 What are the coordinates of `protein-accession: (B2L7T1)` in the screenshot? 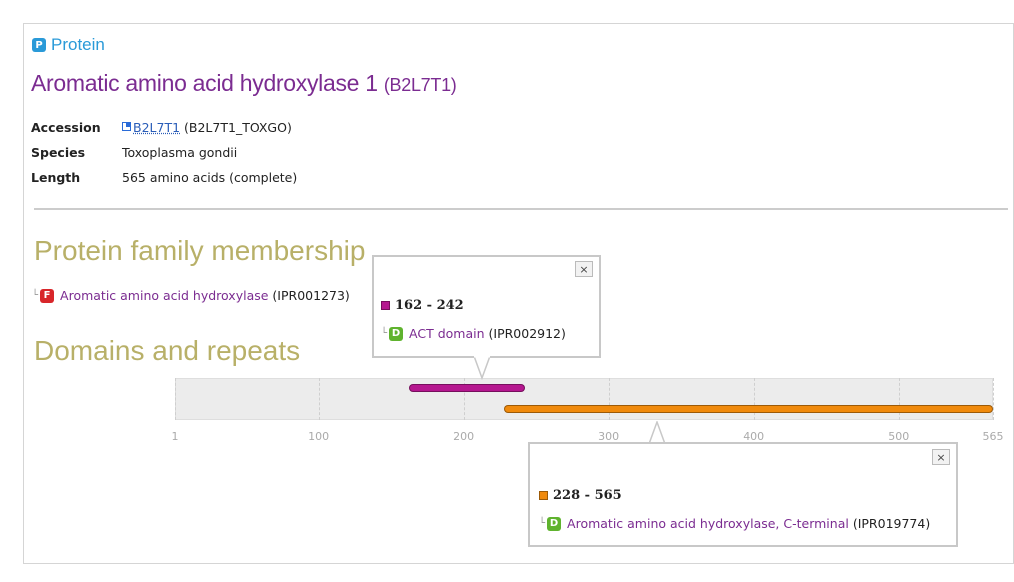 It's located at (420, 85).